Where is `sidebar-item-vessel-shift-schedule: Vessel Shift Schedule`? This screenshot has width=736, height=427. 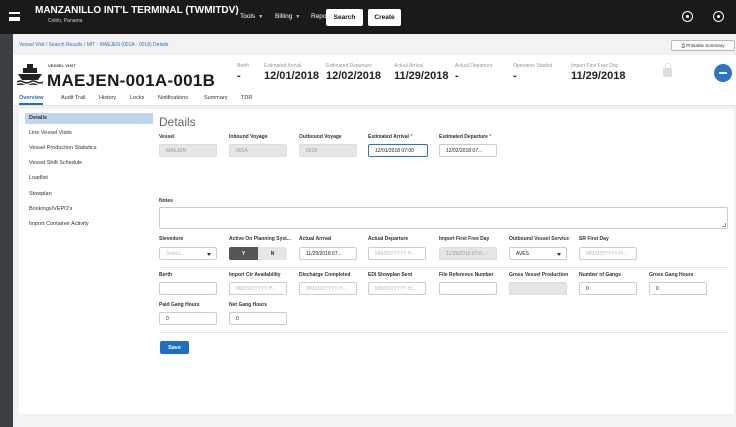
sidebar-item-vessel-shift-schedule: Vessel Shift Schedule is located at coordinates (89, 163).